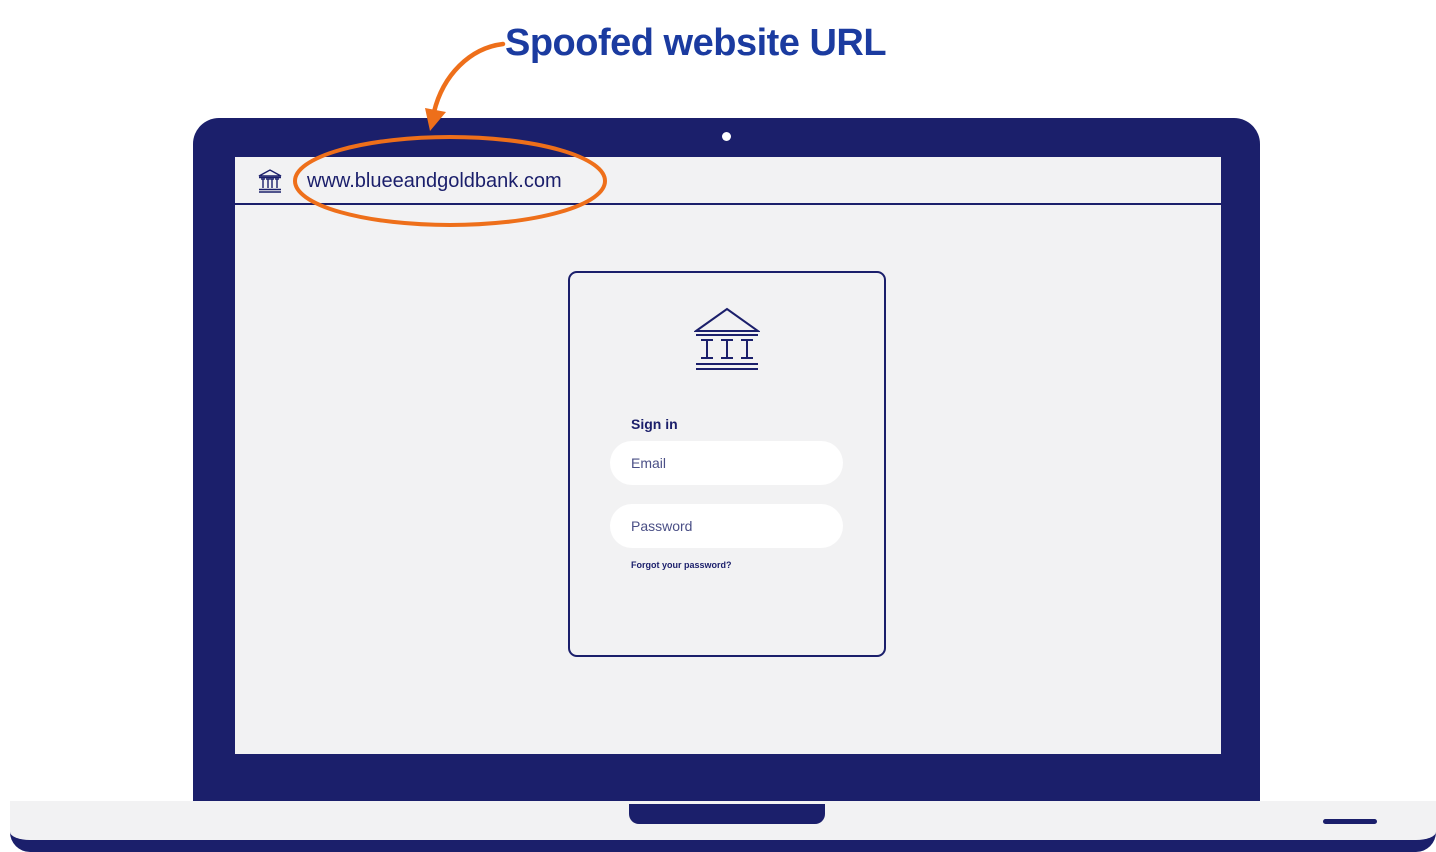  What do you see at coordinates (434, 181) in the screenshot?
I see `url-text: www.blueeandgoldbank.com` at bounding box center [434, 181].